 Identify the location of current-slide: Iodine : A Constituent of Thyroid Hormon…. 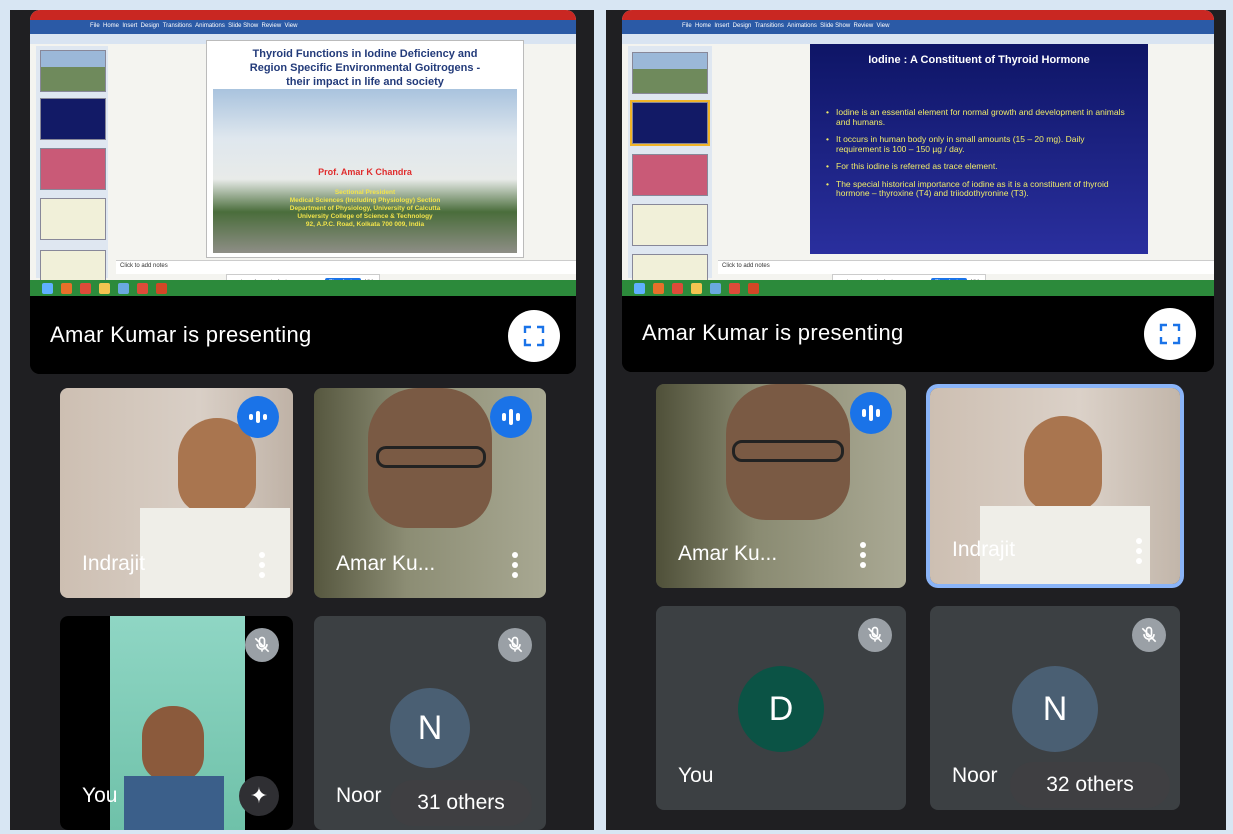
(979, 149).